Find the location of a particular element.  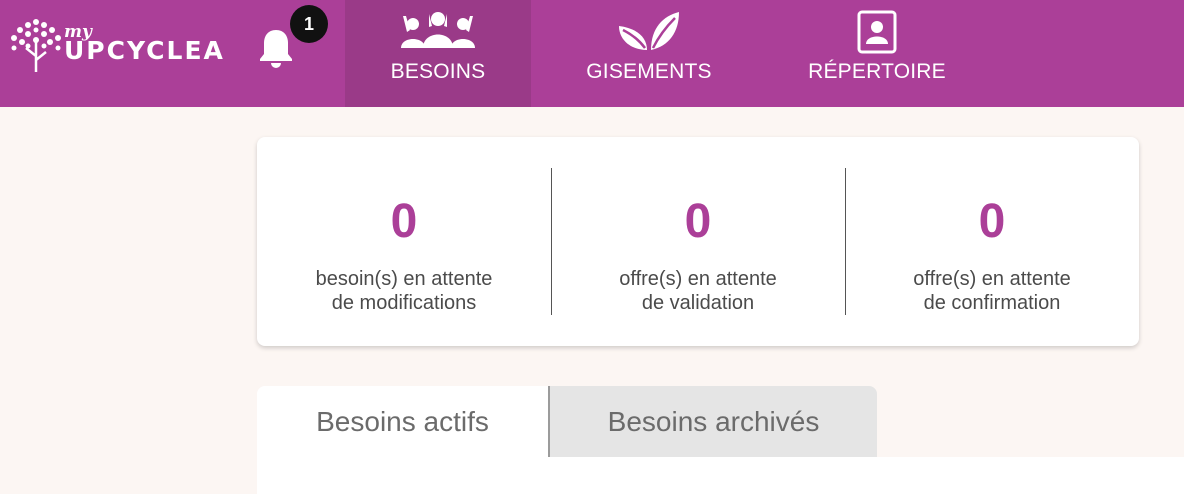

notifications-button is located at coordinates (276, 48).